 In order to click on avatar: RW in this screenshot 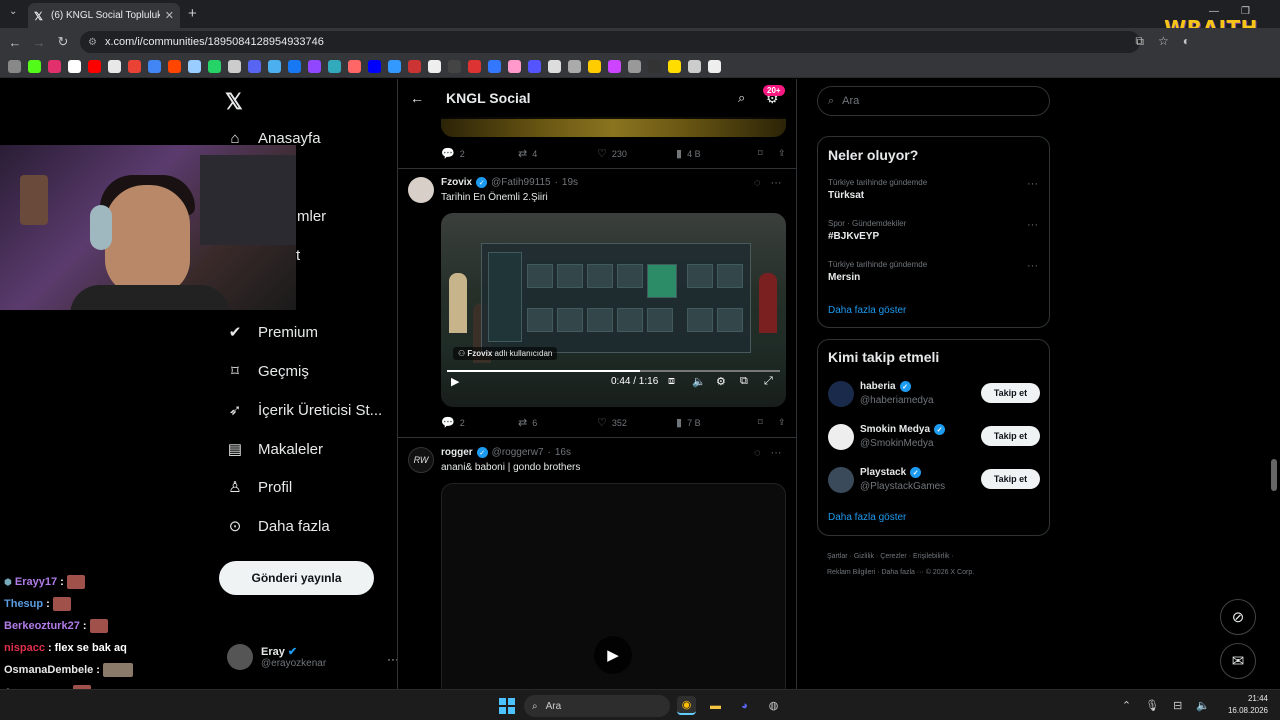, I will do `click(421, 460)`.